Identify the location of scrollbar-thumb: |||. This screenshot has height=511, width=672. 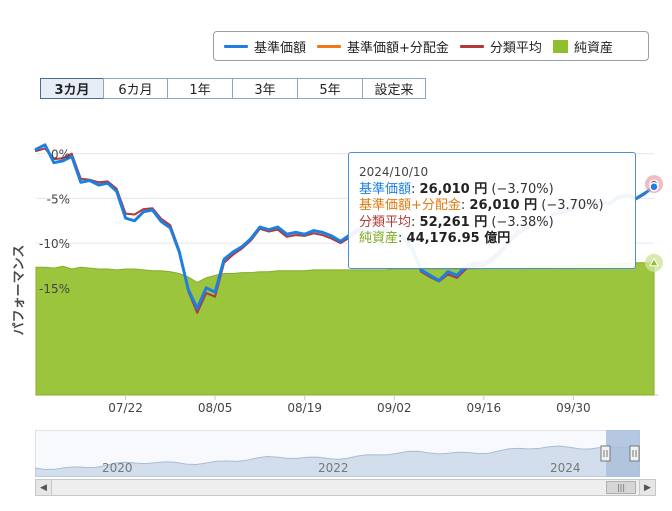
(621, 487).